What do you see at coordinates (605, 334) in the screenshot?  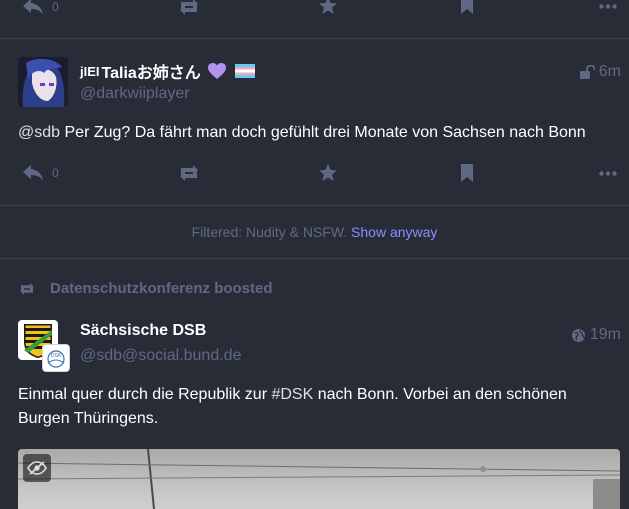 I see `time-label: 19m` at bounding box center [605, 334].